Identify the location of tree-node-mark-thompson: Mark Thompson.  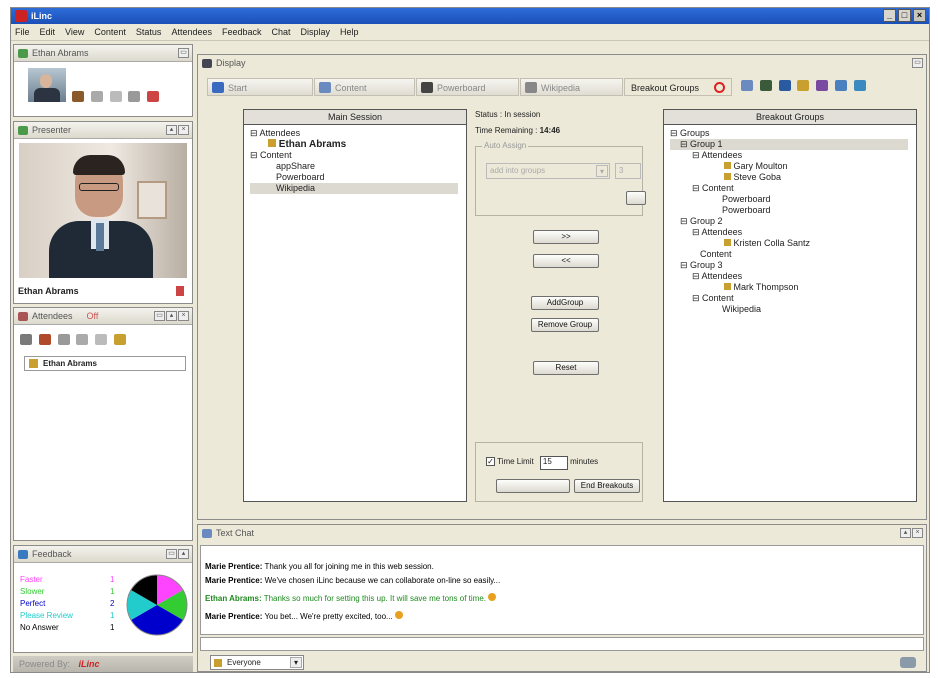
(789, 287).